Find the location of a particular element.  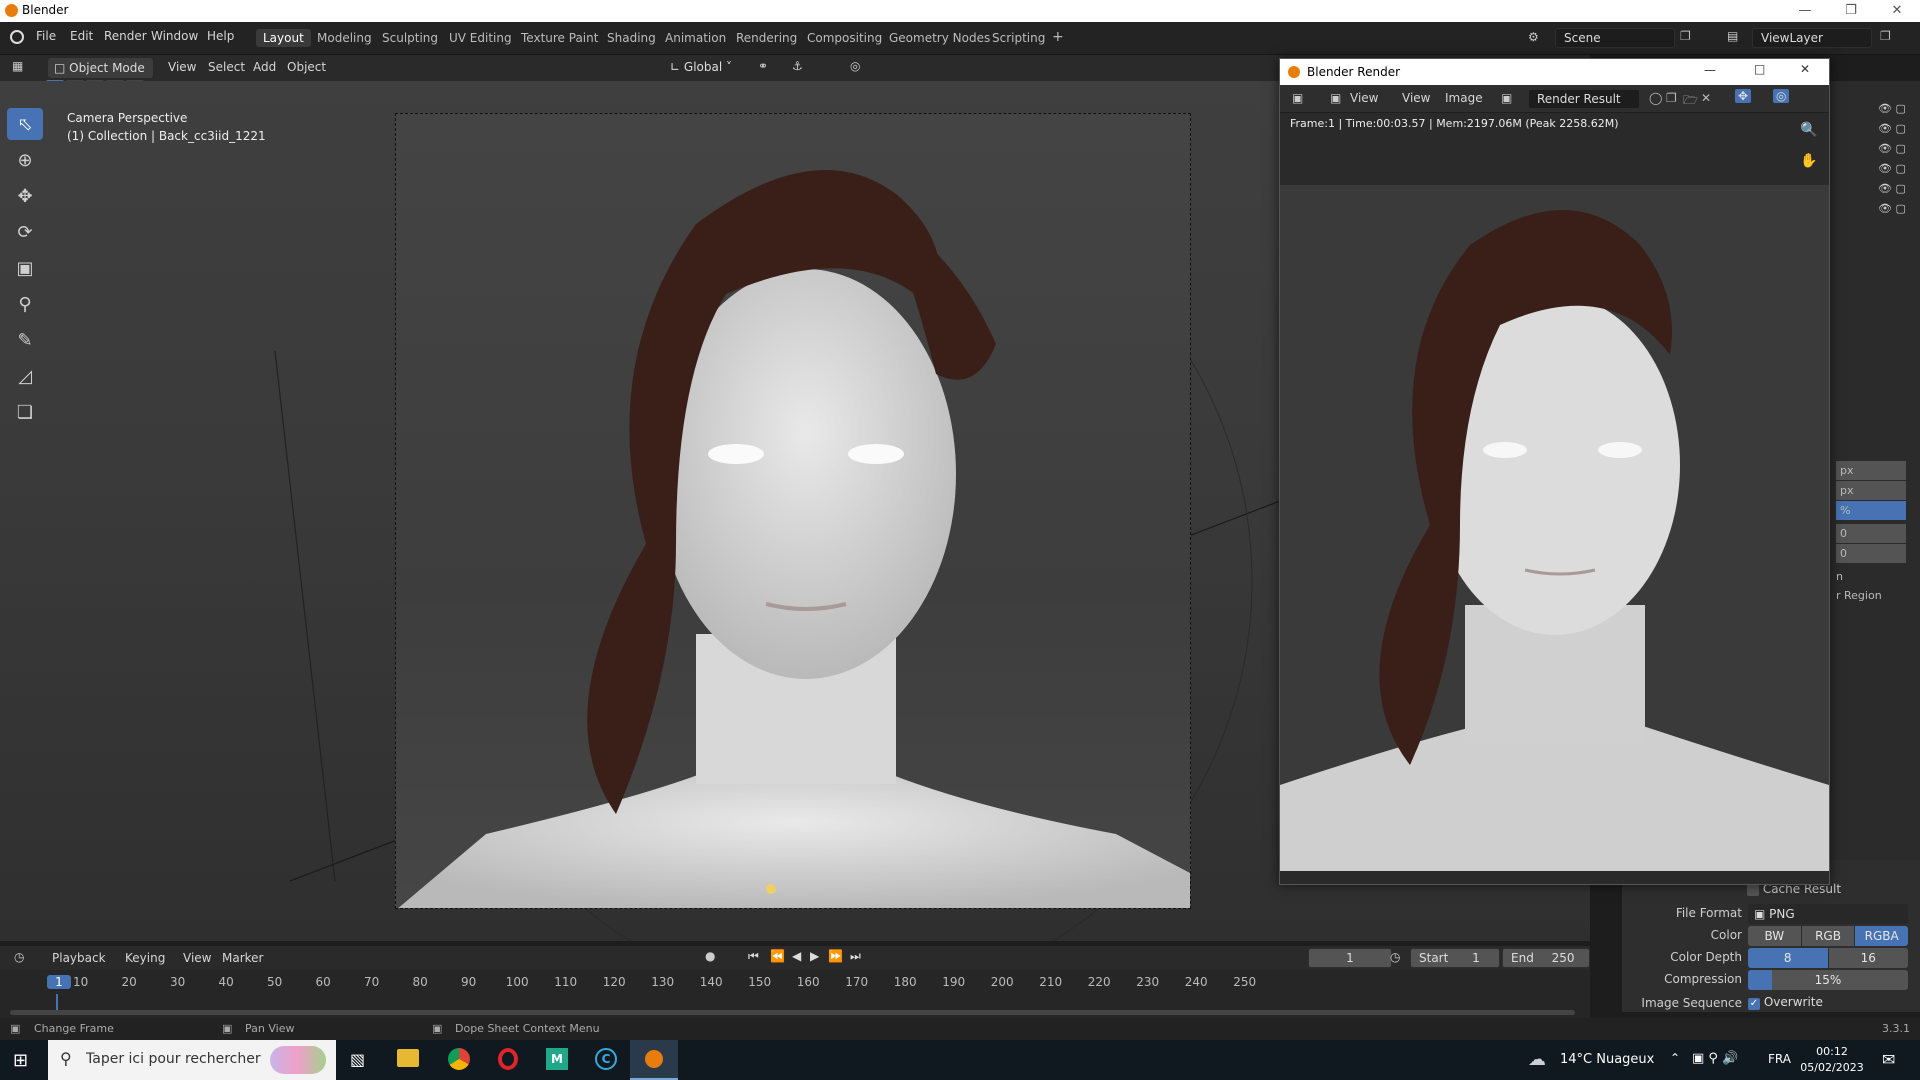

viewport-menu-select: Select is located at coordinates (226, 67).